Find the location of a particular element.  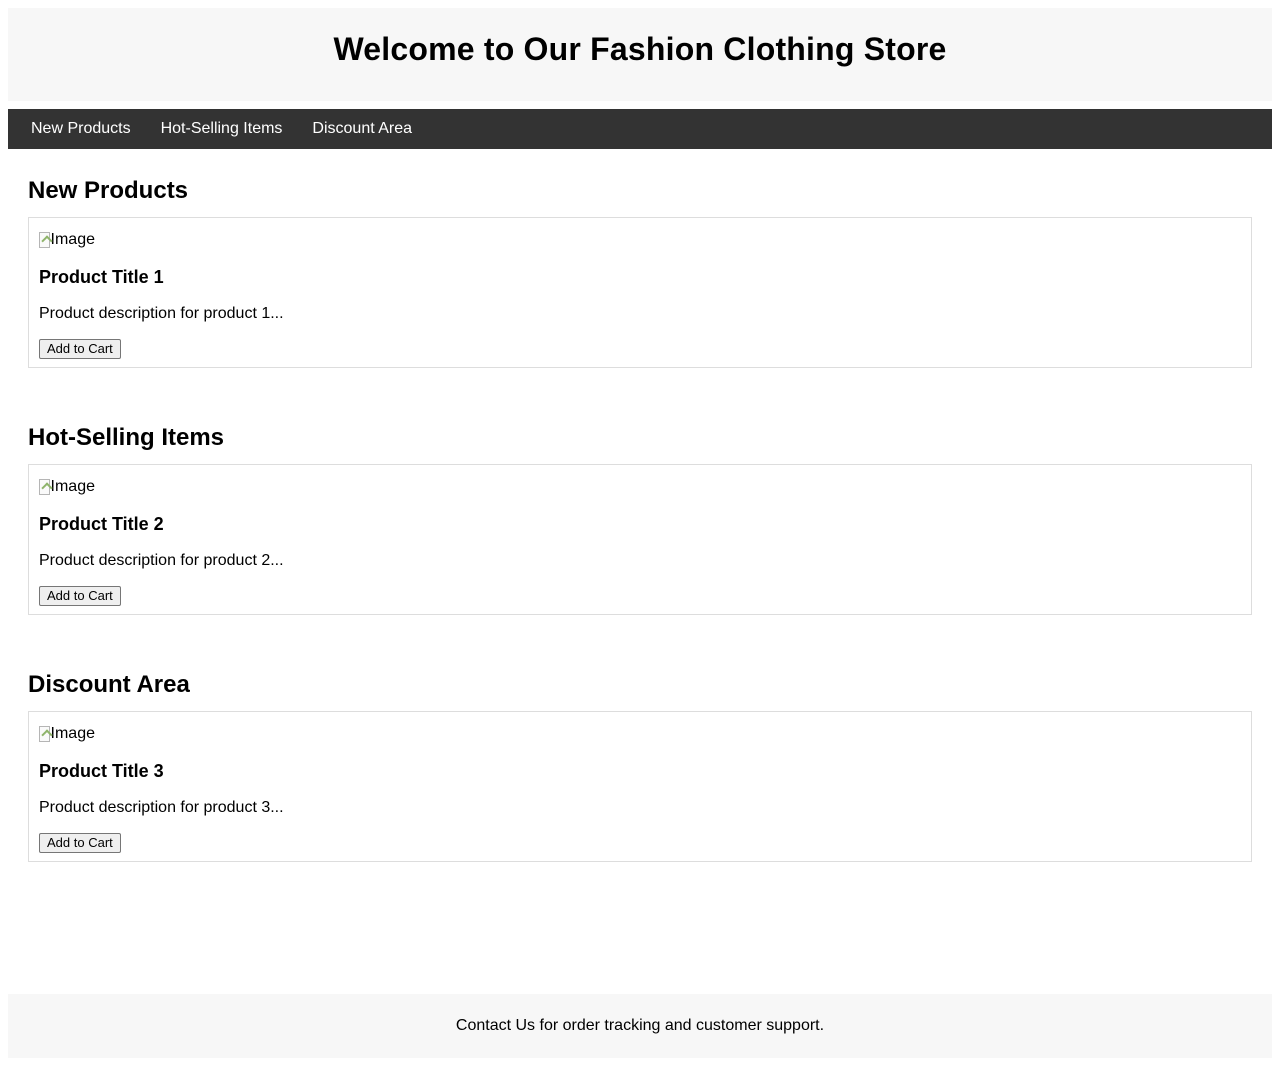

section-heading: Hot-Selling Items is located at coordinates (126, 437).